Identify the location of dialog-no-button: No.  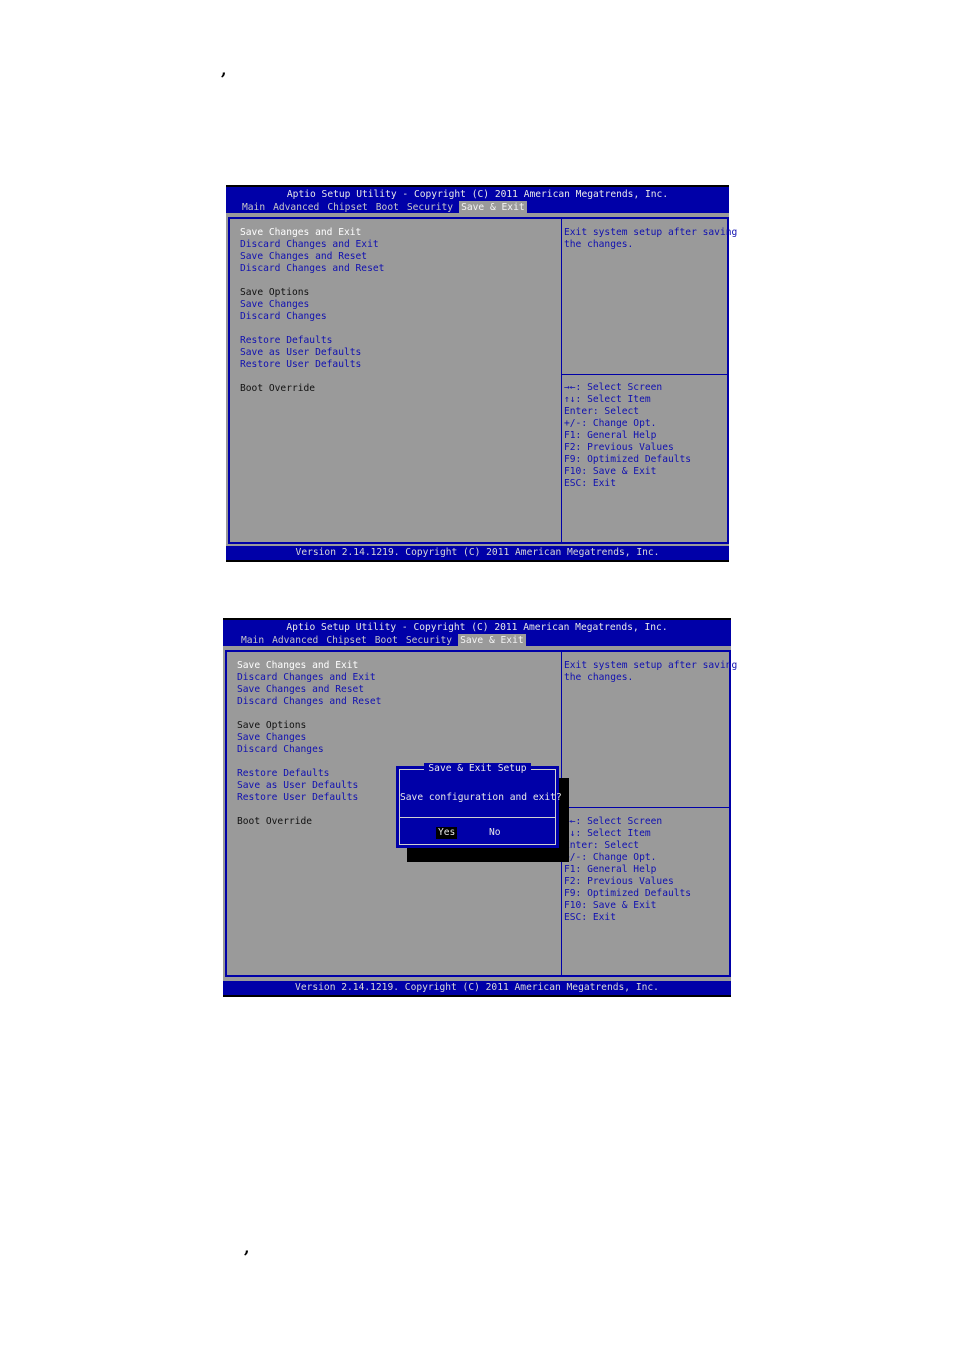
(495, 833).